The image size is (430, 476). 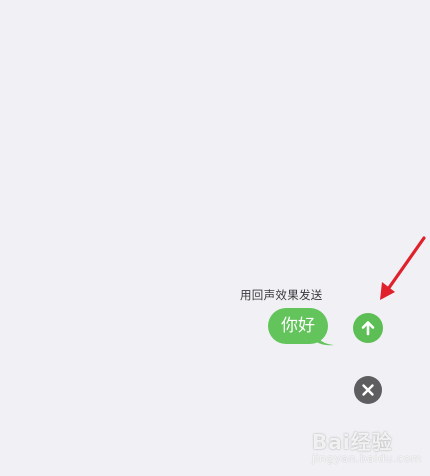 What do you see at coordinates (403, 268) in the screenshot?
I see `red-arrow-annotation` at bounding box center [403, 268].